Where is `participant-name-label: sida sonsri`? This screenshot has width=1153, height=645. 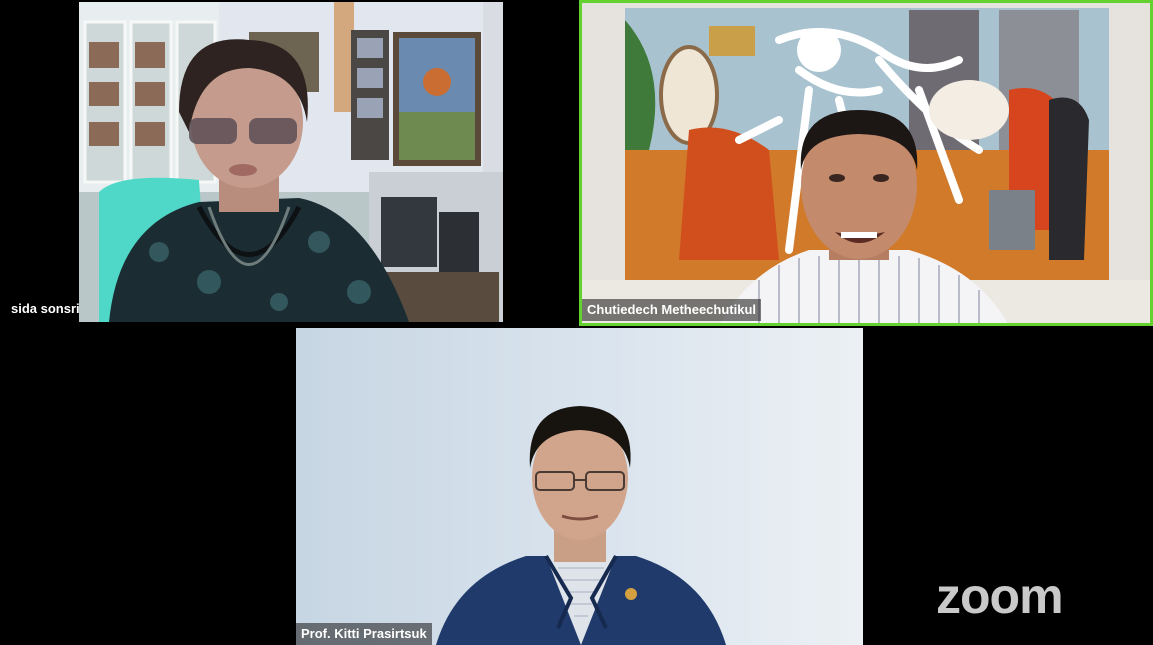 participant-name-label: sida sonsri is located at coordinates (45, 308).